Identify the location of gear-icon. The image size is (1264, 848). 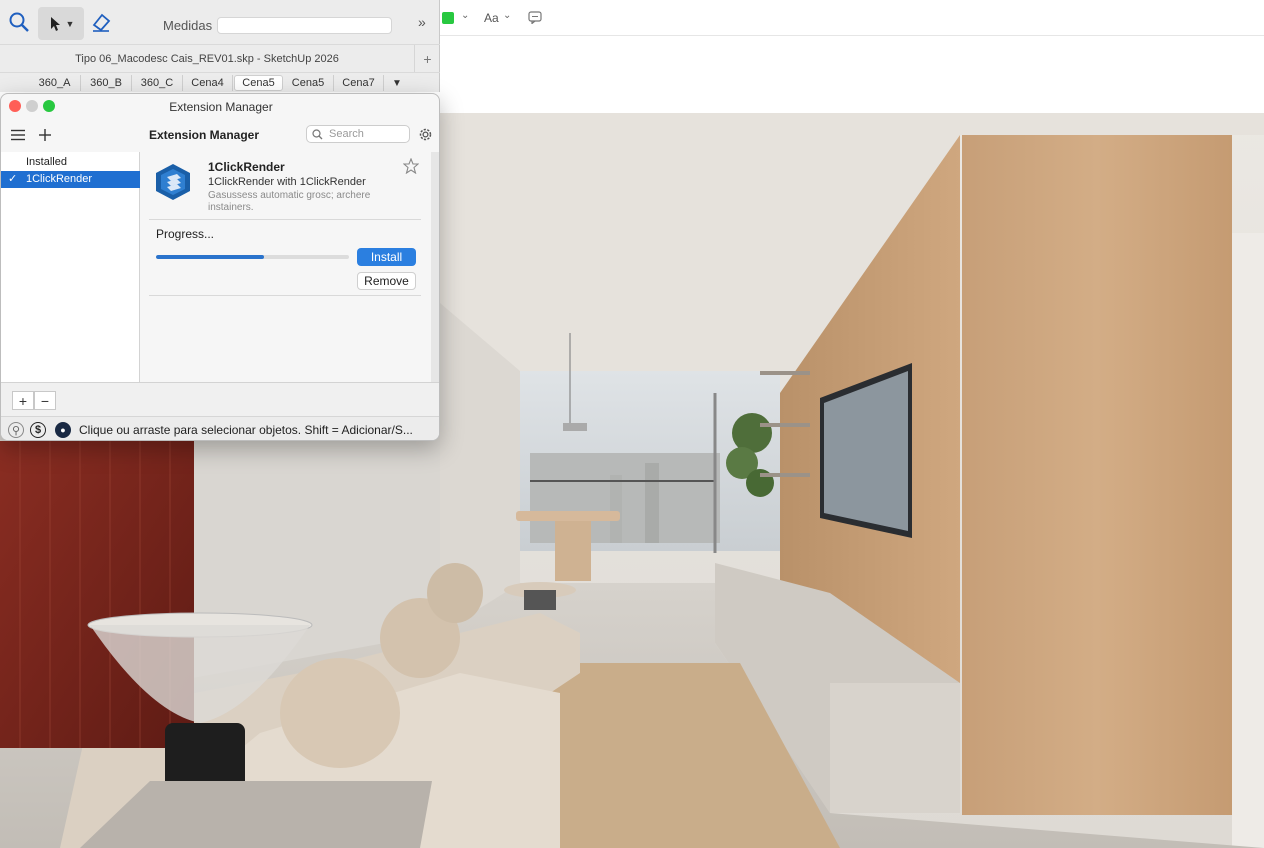
(425, 134).